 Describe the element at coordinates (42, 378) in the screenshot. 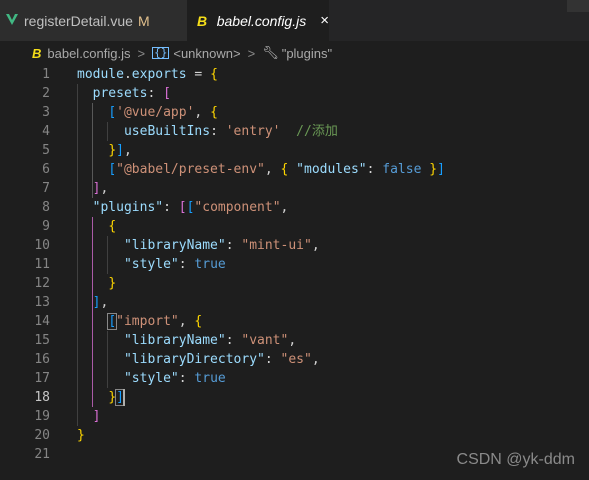

I see `line-number: 17` at that location.